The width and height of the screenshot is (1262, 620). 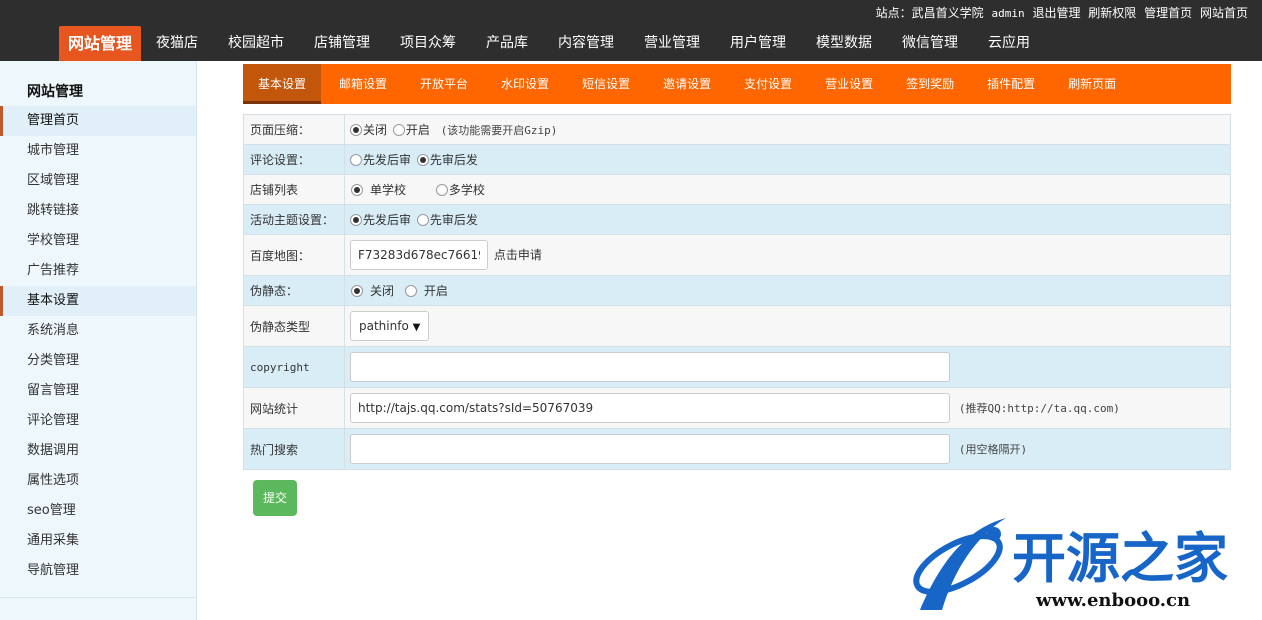 What do you see at coordinates (98, 331) in the screenshot?
I see `sidebar-item-system-messages: 系统消息` at bounding box center [98, 331].